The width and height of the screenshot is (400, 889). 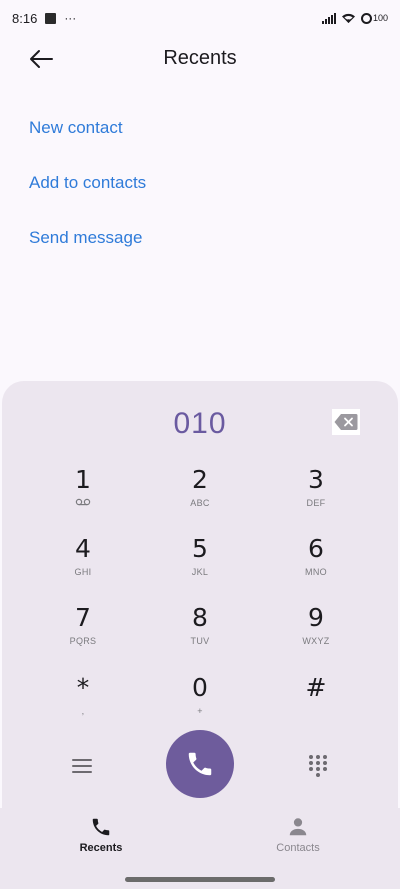 I want to click on key-5: 5 JKL, so click(x=200, y=562).